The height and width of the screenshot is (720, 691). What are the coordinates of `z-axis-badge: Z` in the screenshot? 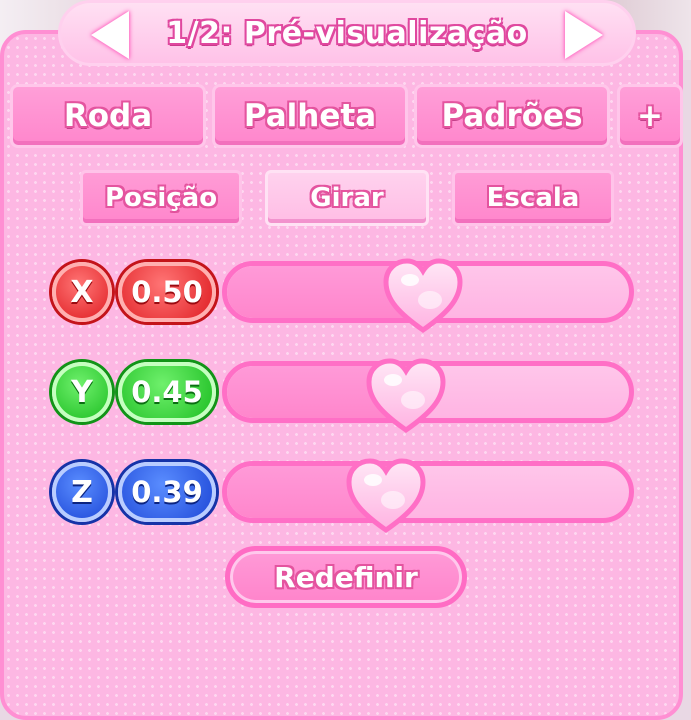 It's located at (82, 492).